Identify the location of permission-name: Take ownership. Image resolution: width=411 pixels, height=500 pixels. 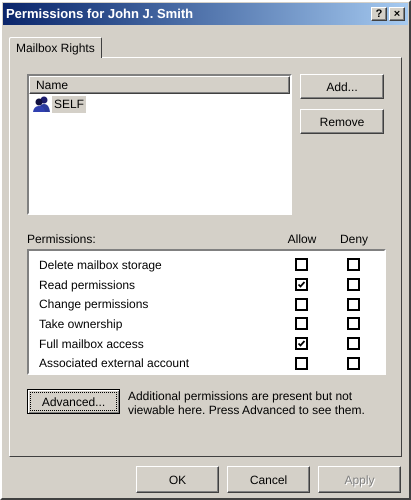
(81, 324).